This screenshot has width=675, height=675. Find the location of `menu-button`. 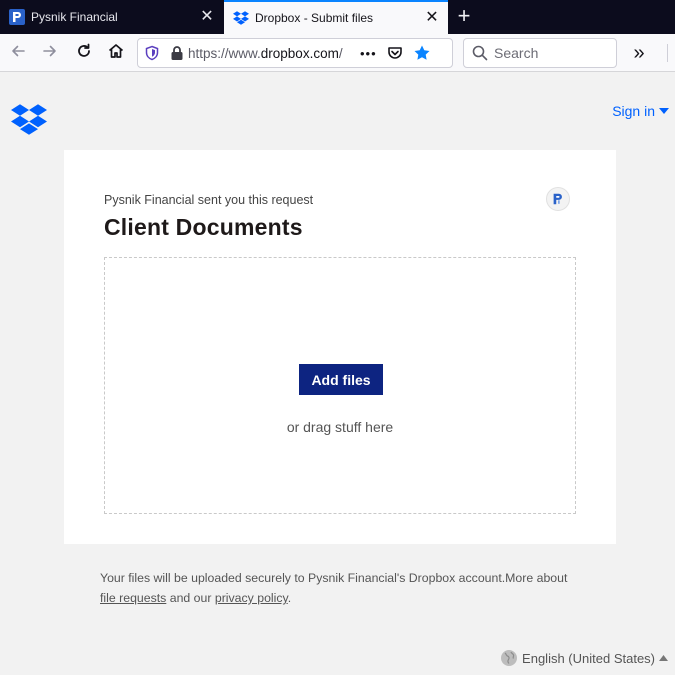

menu-button is located at coordinates (667, 53).